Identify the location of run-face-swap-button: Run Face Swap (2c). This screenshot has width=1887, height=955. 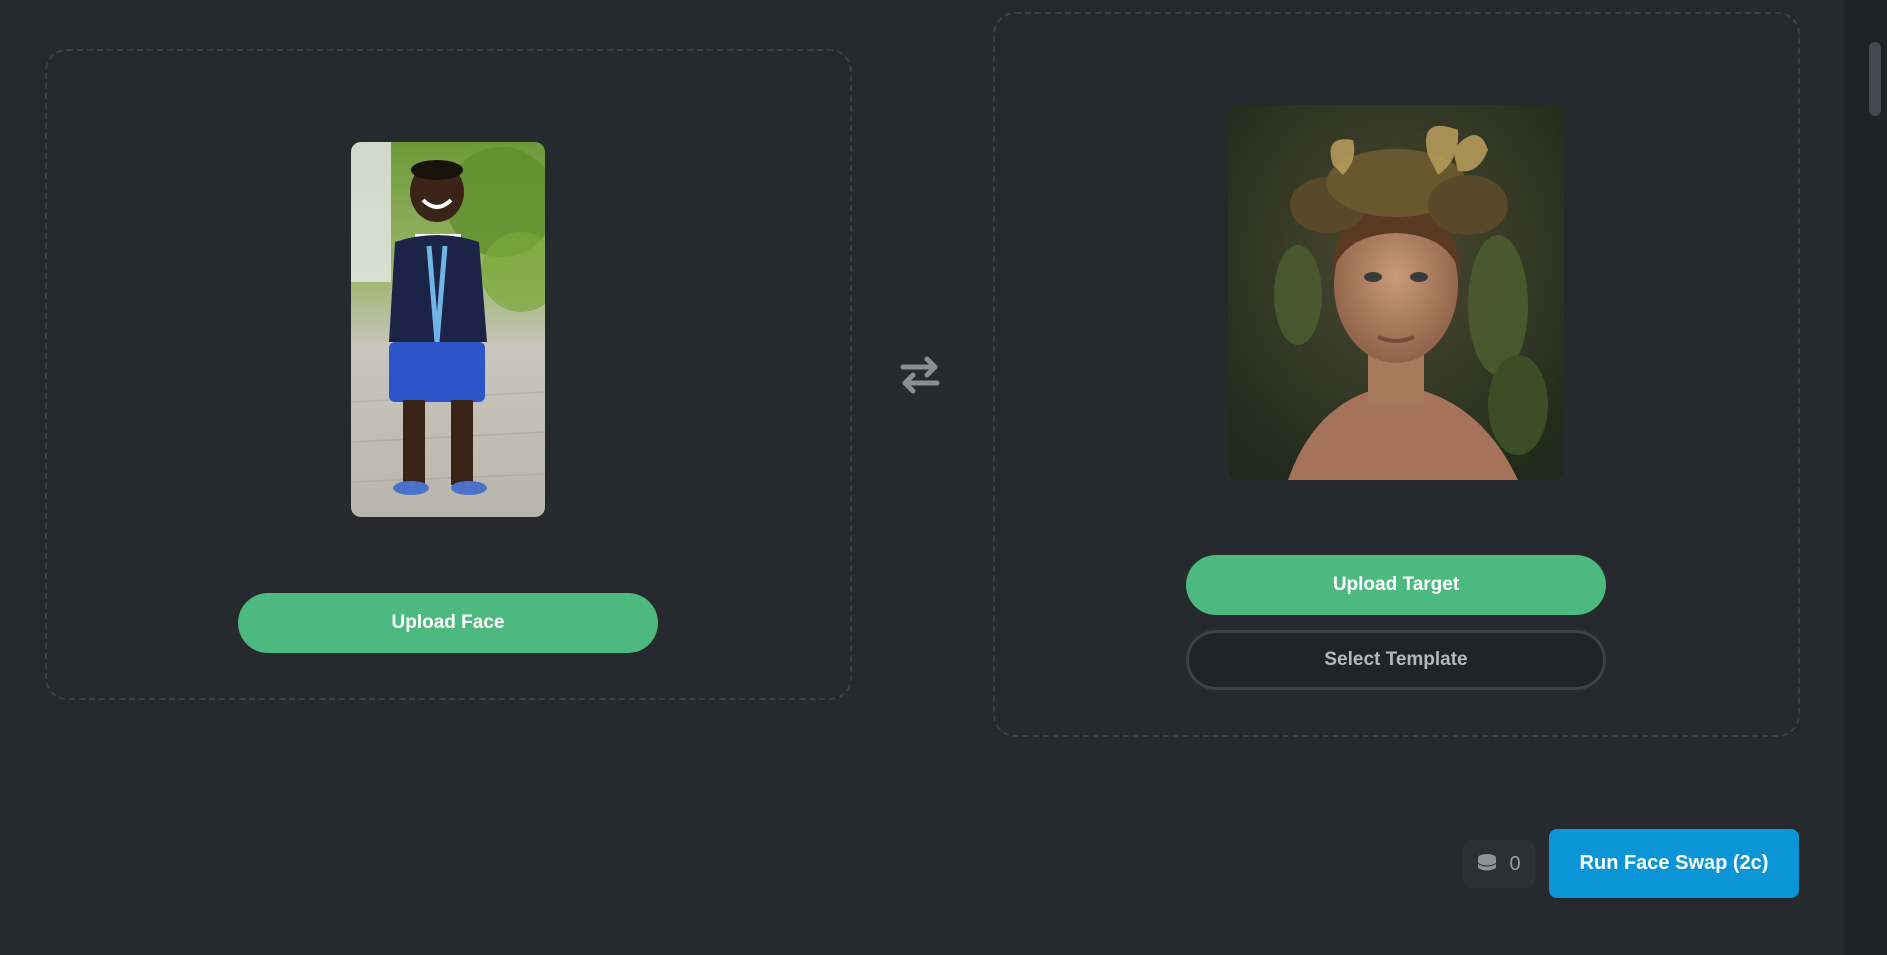
(1674, 863).